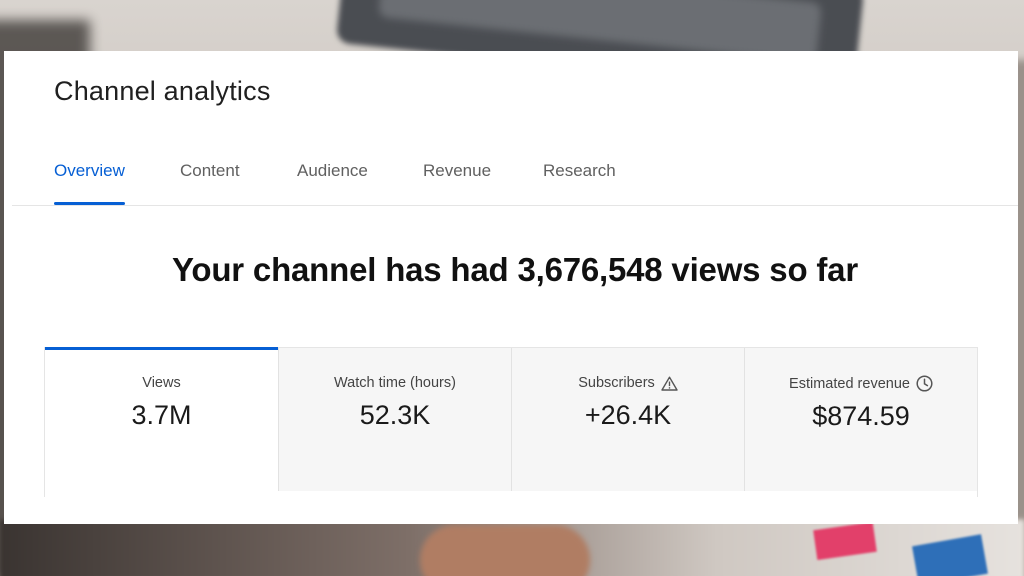 Image resolution: width=1024 pixels, height=576 pixels. What do you see at coordinates (395, 383) in the screenshot?
I see `metric-label: Watch time (hours)` at bounding box center [395, 383].